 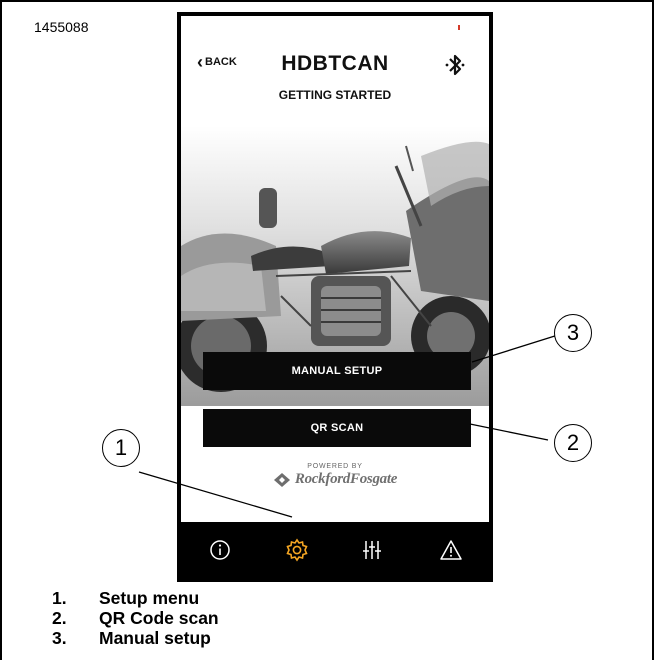 I want to click on tab-setup, so click(x=297, y=550).